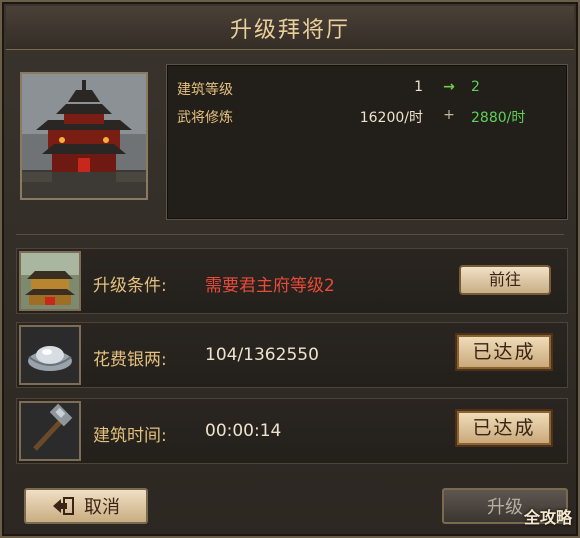 The height and width of the screenshot is (538, 580). What do you see at coordinates (102, 507) in the screenshot?
I see `cancel-label: 取消` at bounding box center [102, 507].